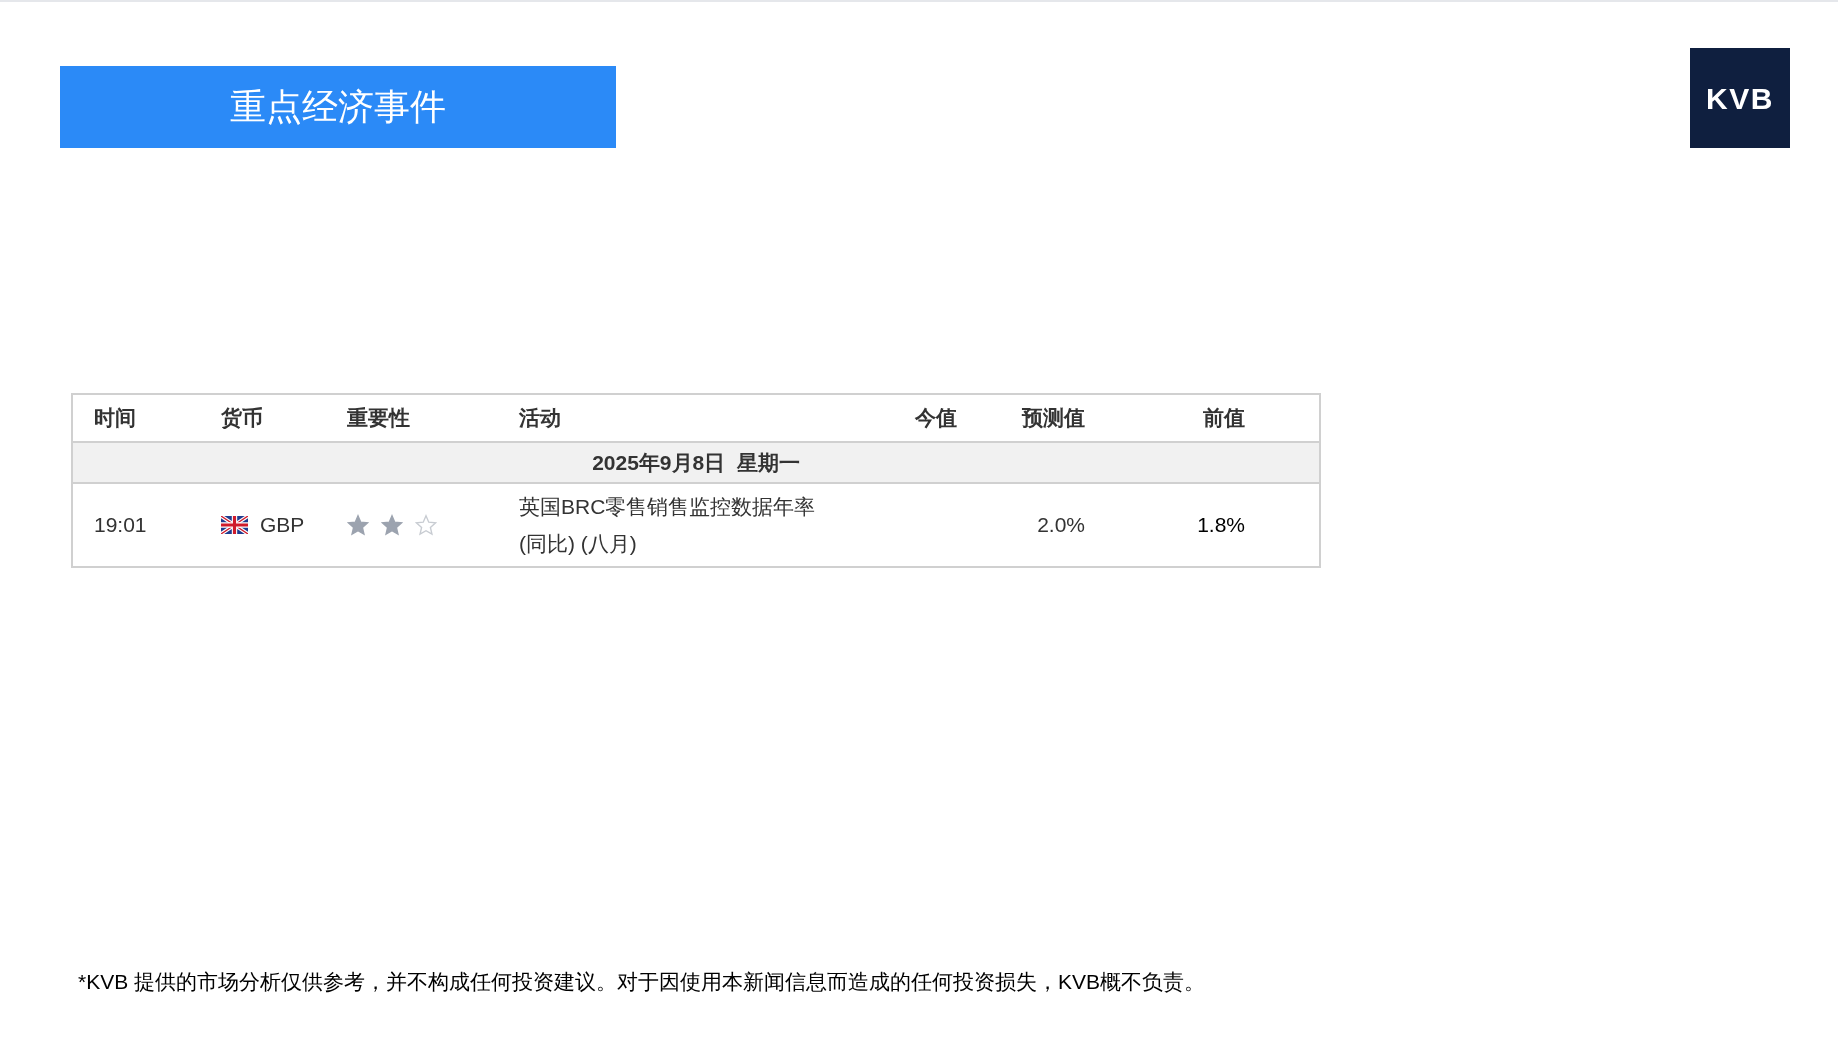 The width and height of the screenshot is (1838, 1040). What do you see at coordinates (115, 418) in the screenshot?
I see `column-header: 时间` at bounding box center [115, 418].